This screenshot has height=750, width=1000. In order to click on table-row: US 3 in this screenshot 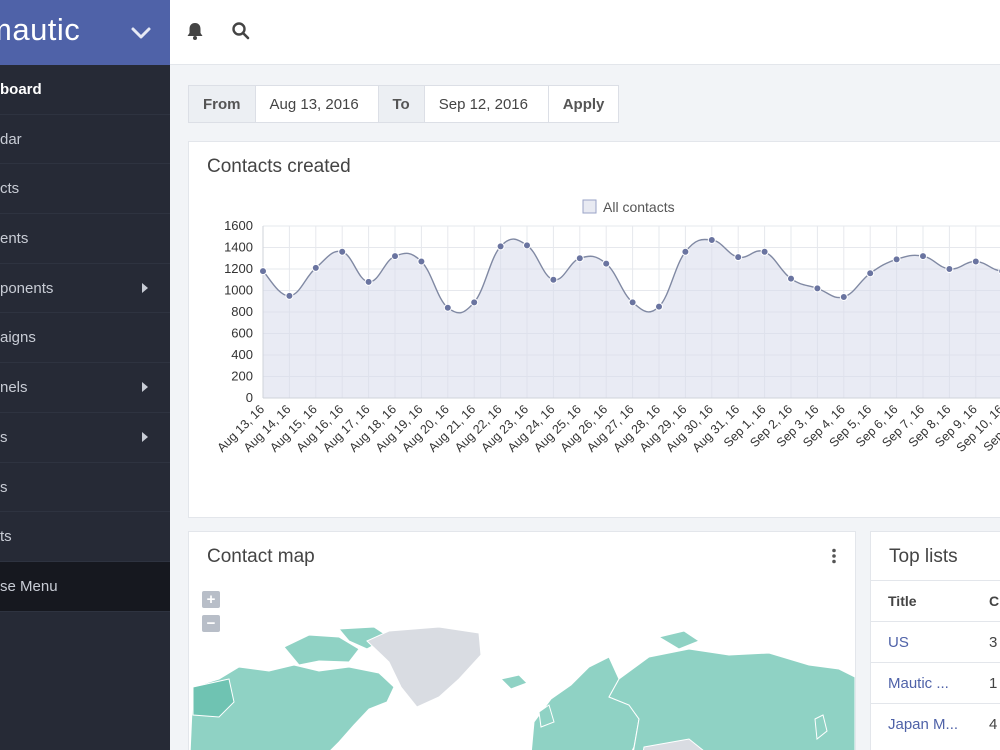, I will do `click(935, 642)`.